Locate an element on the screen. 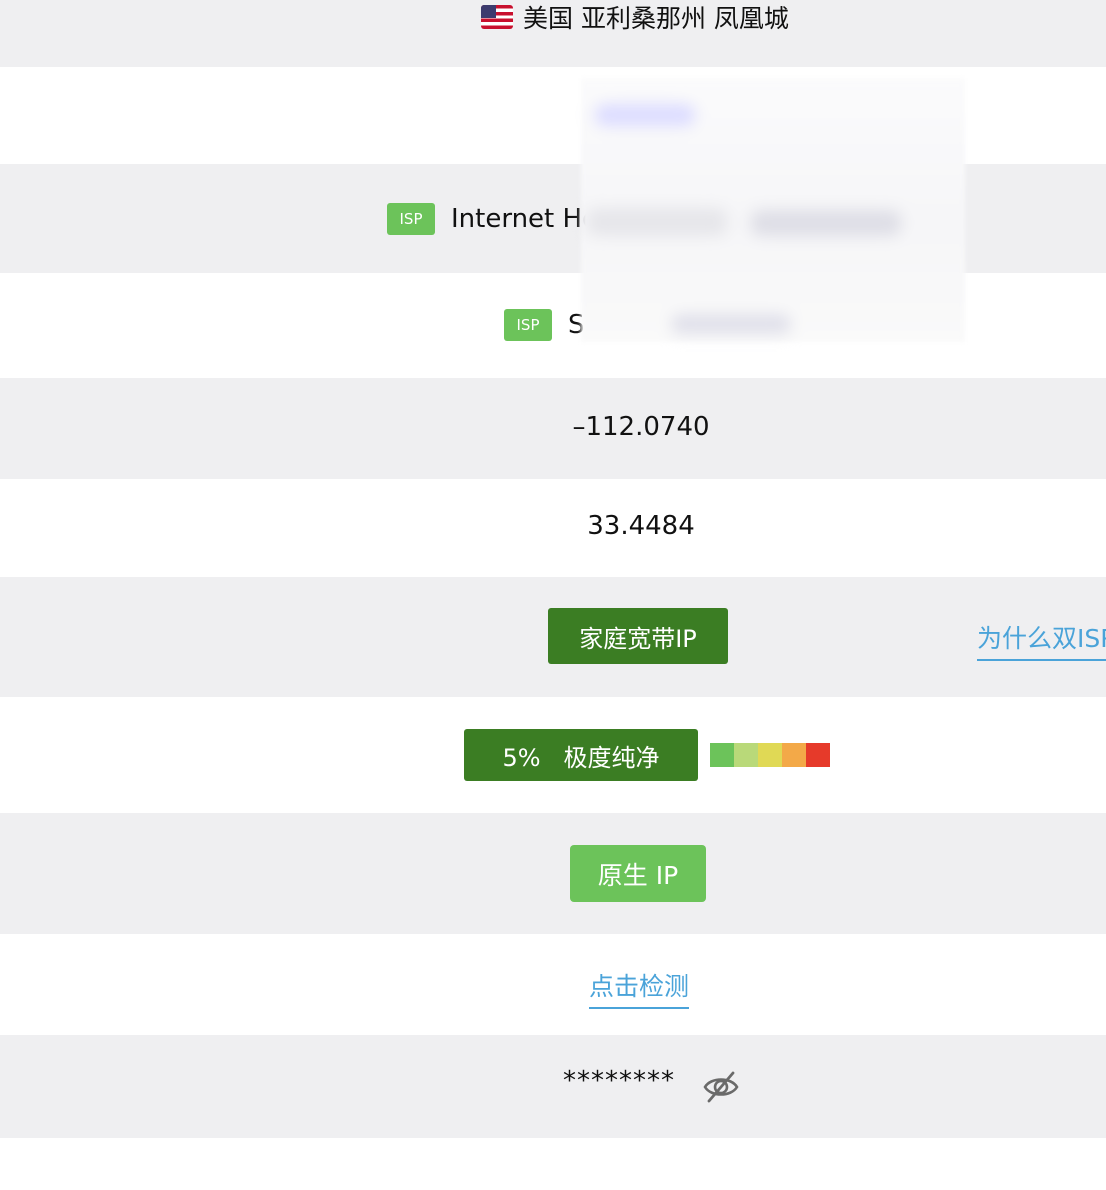 This screenshot has height=1190, width=1106. eye-slash-icon is located at coordinates (721, 1087).